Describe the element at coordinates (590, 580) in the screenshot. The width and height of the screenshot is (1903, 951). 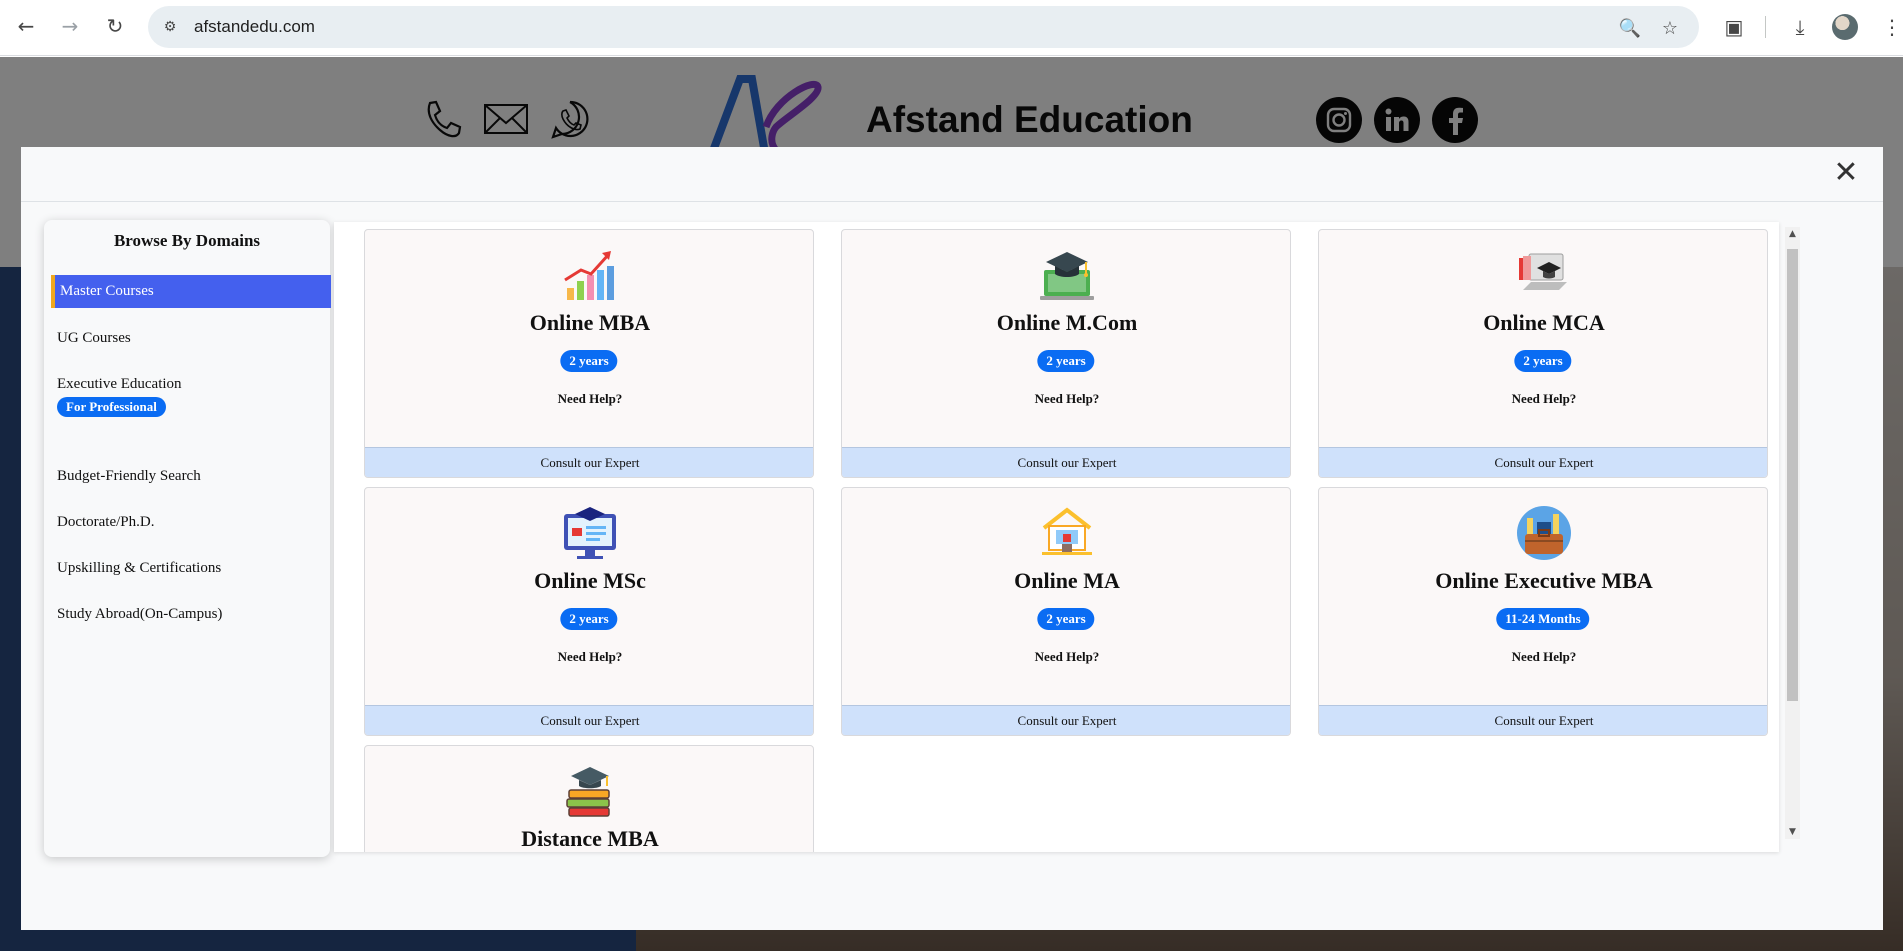
I see `course-title: Online MSc` at that location.